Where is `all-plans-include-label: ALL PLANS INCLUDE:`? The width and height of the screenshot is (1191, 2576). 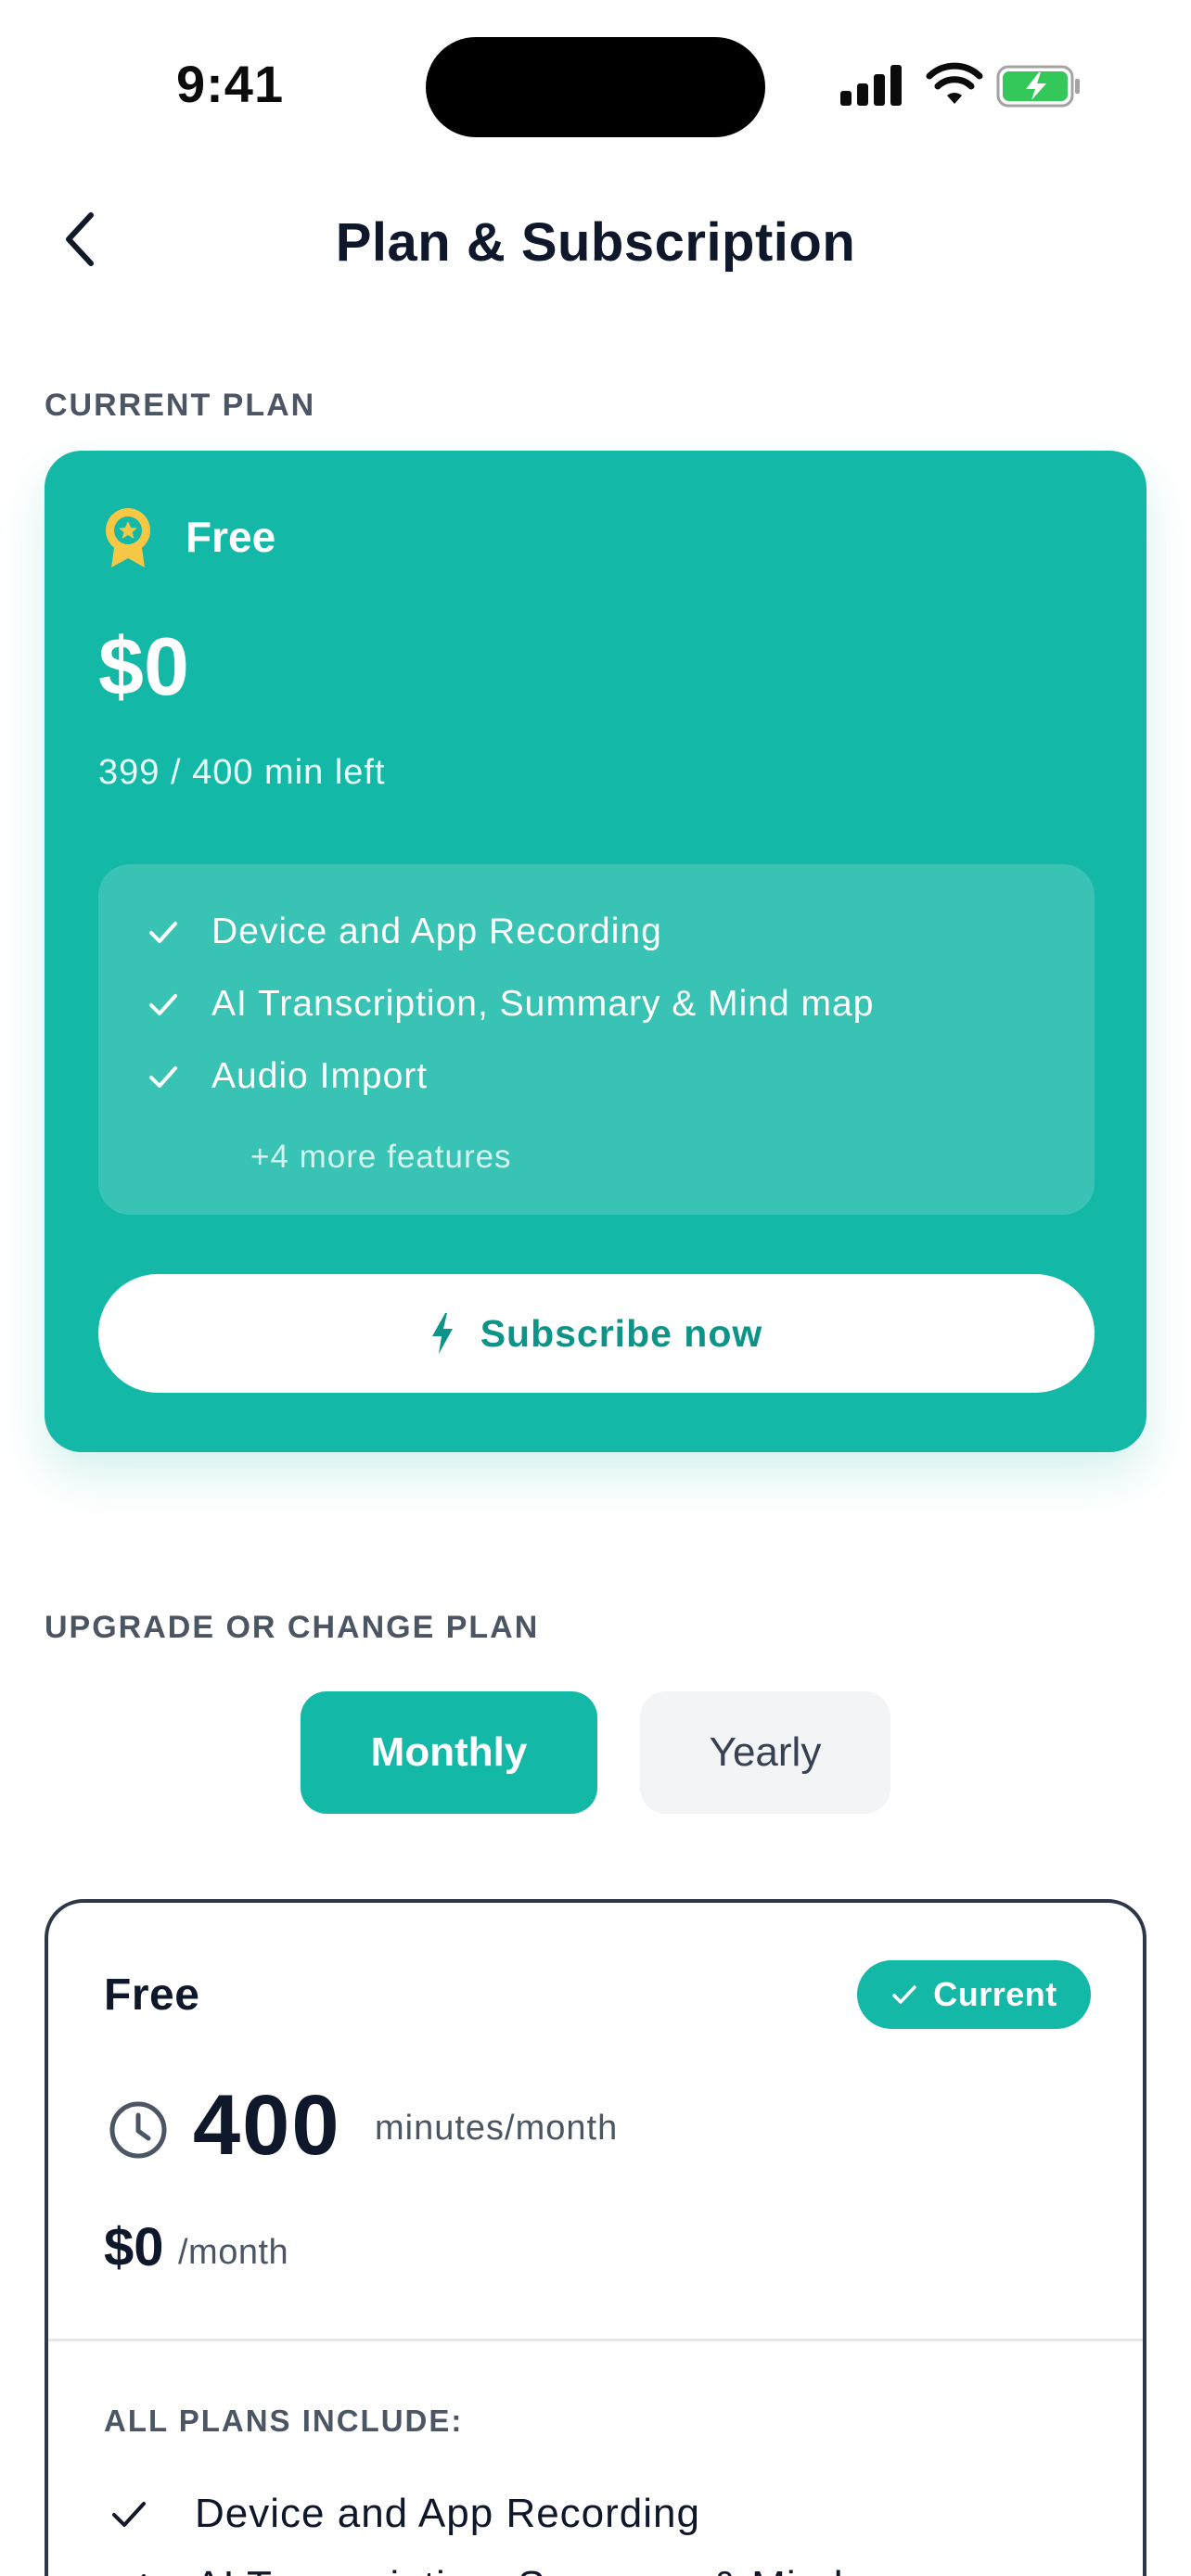
all-plans-include-label: ALL PLANS INCLUDE: is located at coordinates (284, 2421).